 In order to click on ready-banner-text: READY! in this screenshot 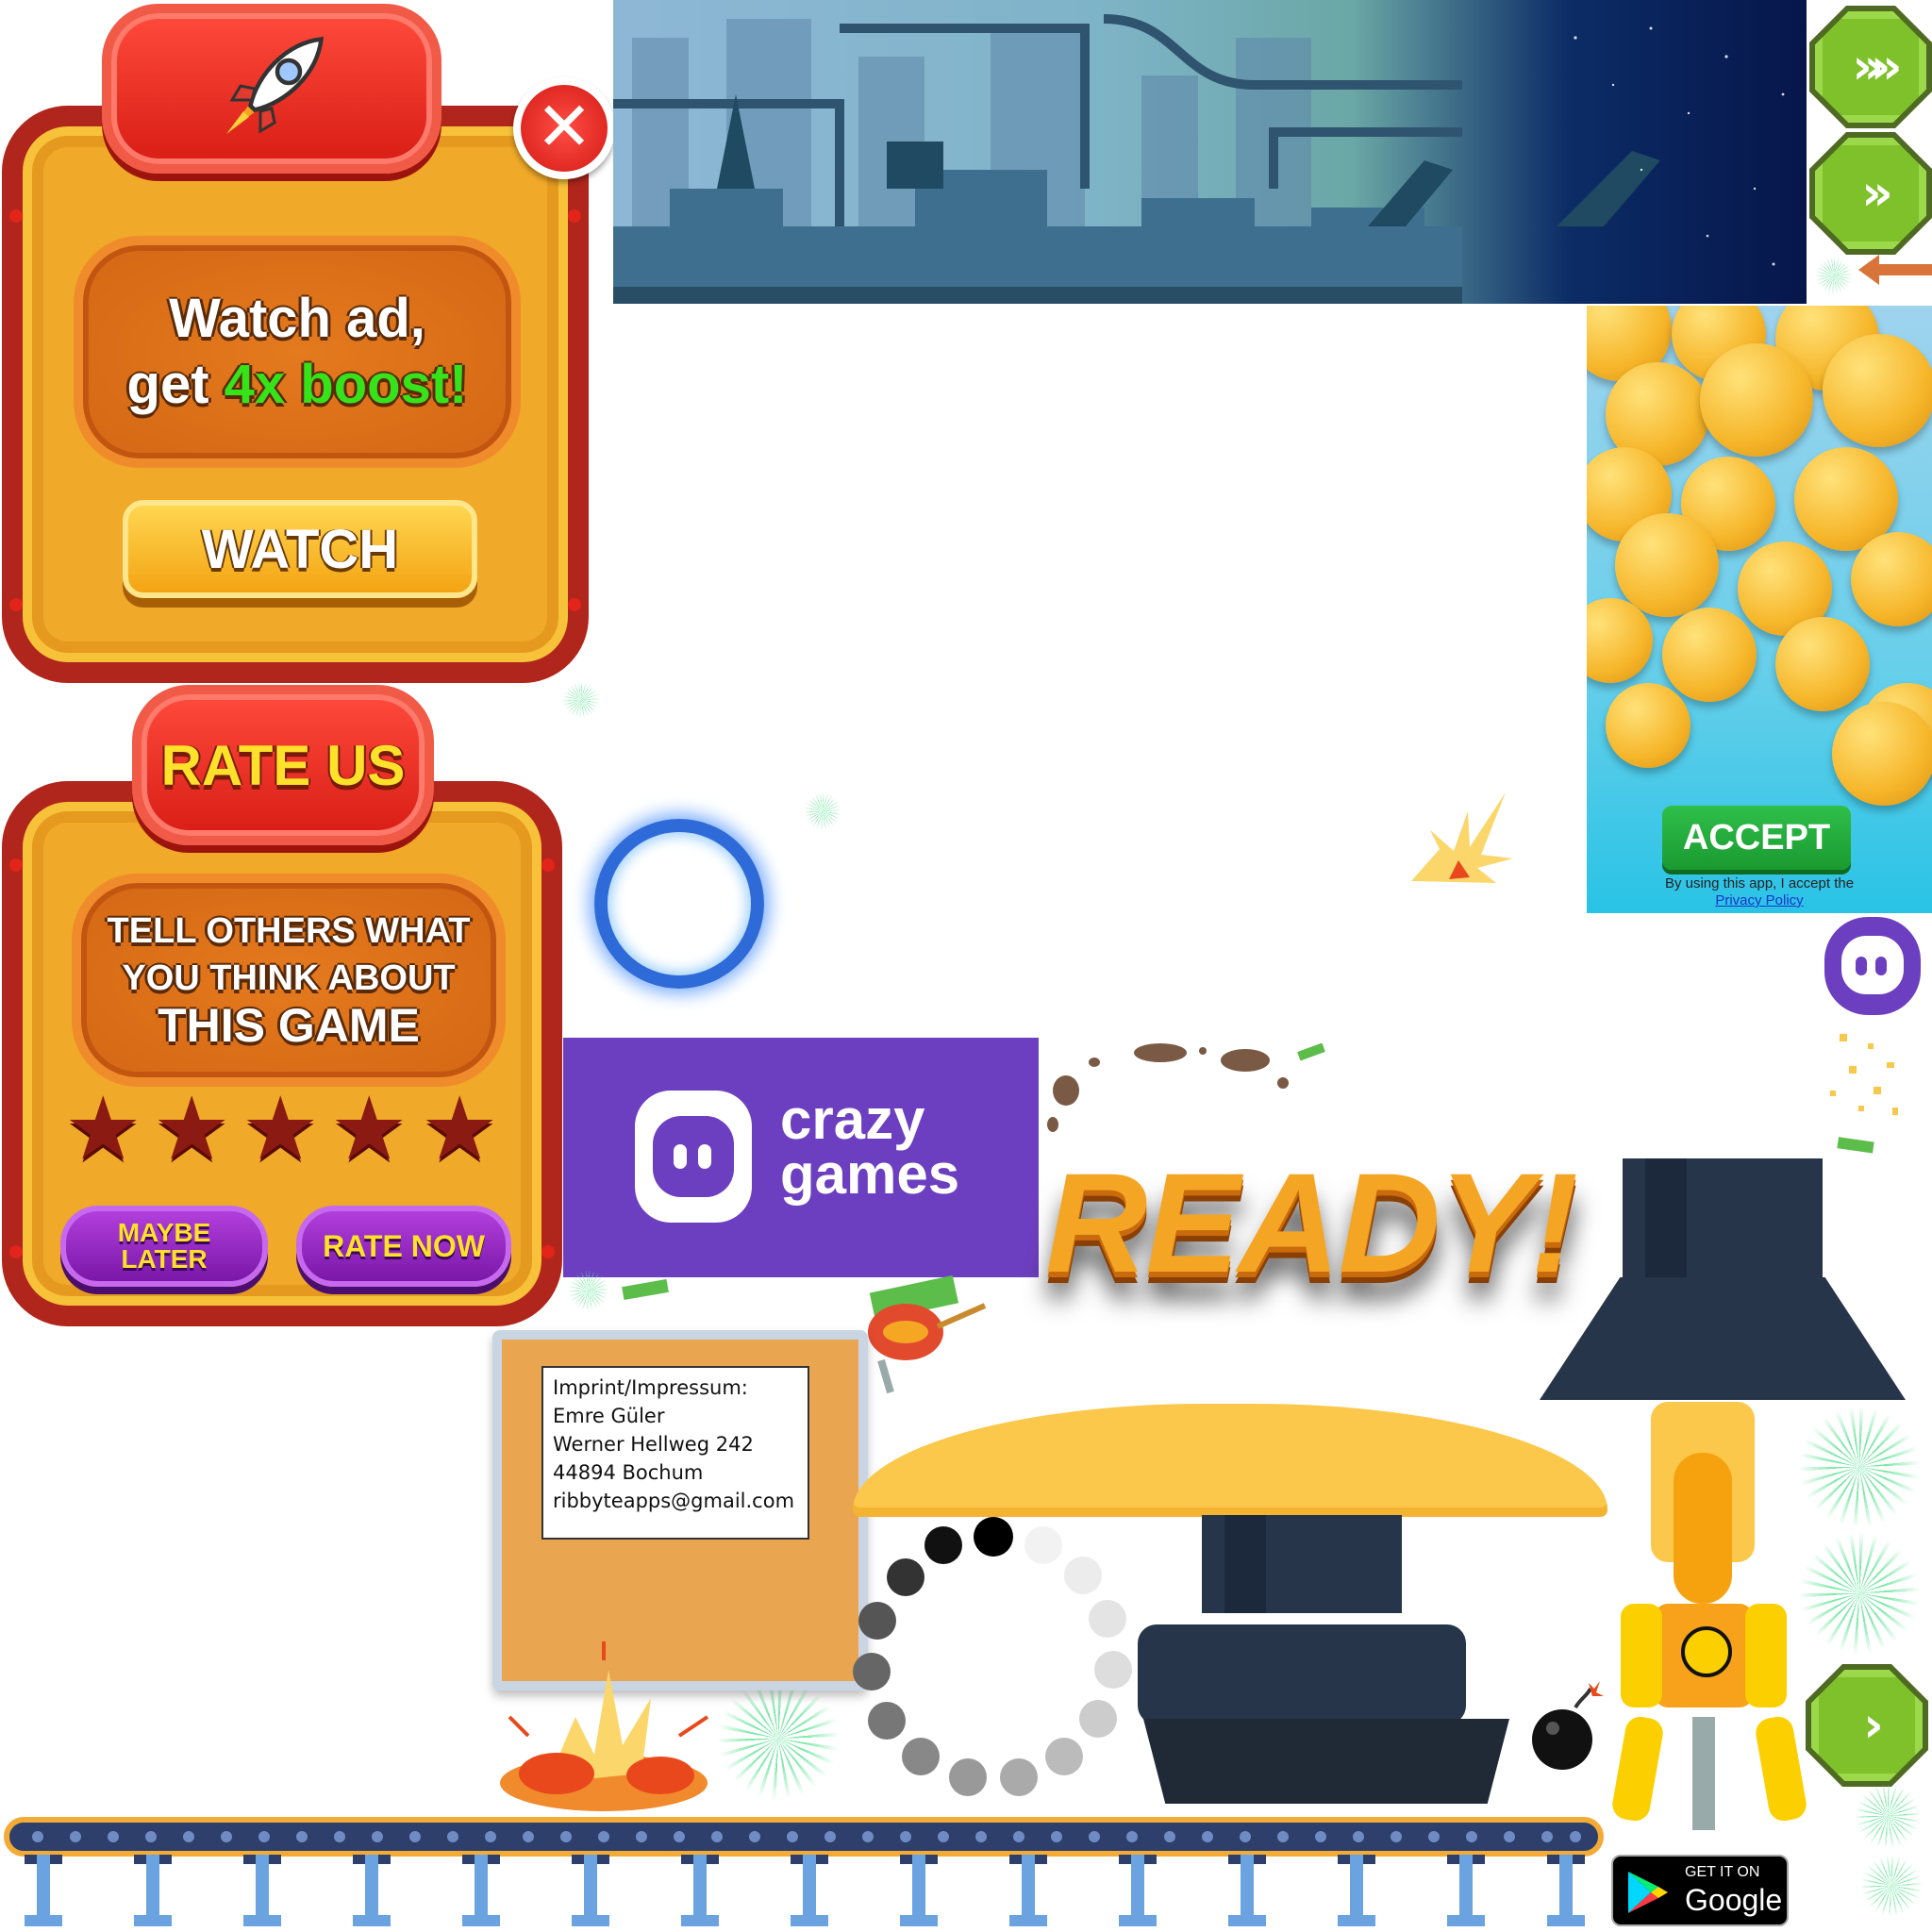, I will do `click(1312, 1223)`.